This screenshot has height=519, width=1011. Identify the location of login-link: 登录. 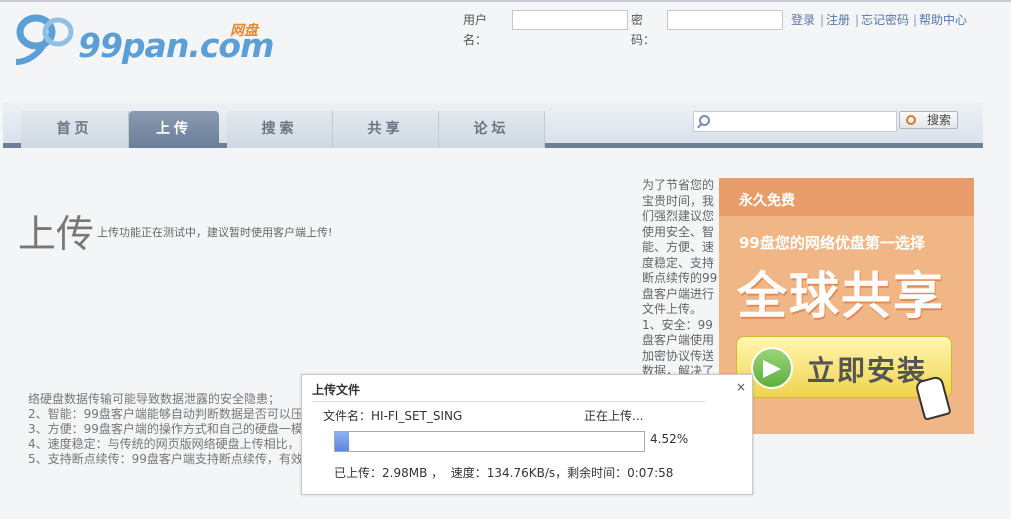
(803, 20).